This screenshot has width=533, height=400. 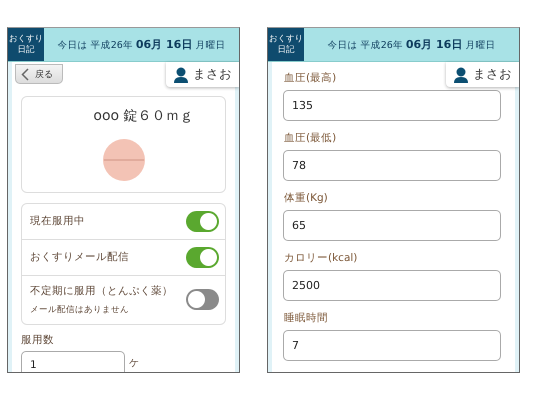 What do you see at coordinates (310, 78) in the screenshot?
I see `field-label: 血圧(最高)` at bounding box center [310, 78].